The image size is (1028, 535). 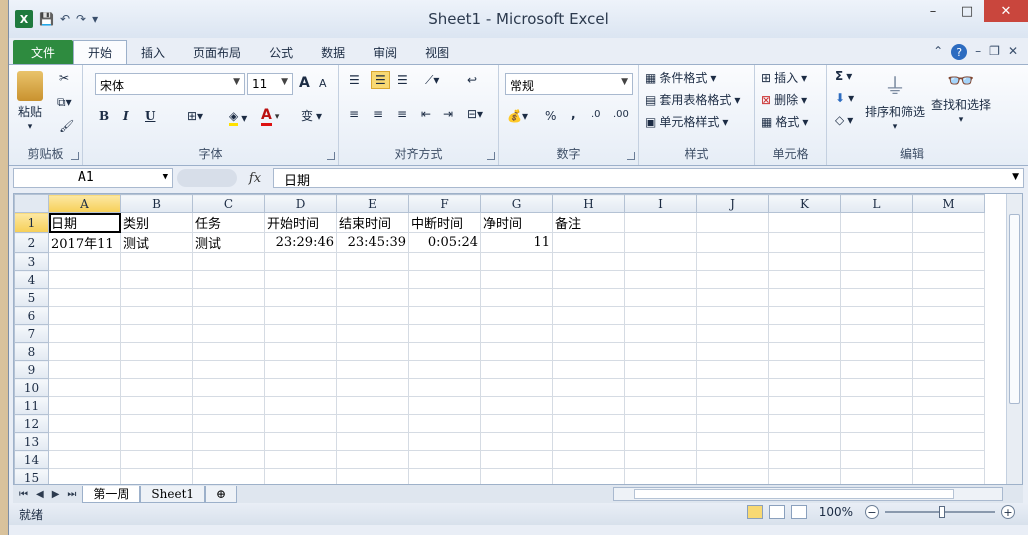 I want to click on cell-b1: 类别, so click(x=156, y=222).